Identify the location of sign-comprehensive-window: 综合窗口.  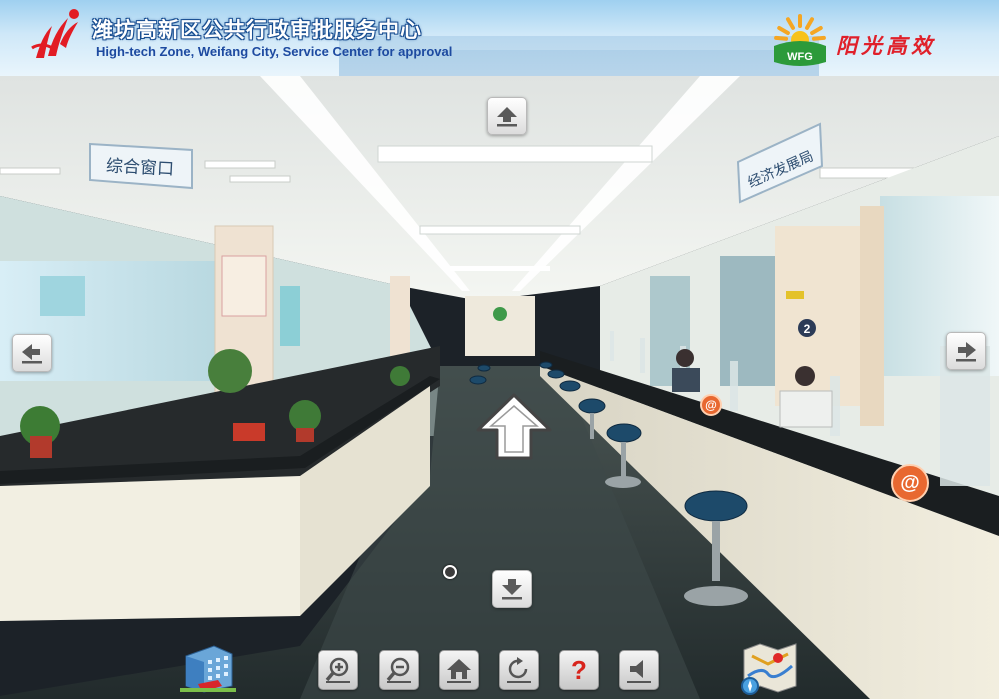
(141, 166).